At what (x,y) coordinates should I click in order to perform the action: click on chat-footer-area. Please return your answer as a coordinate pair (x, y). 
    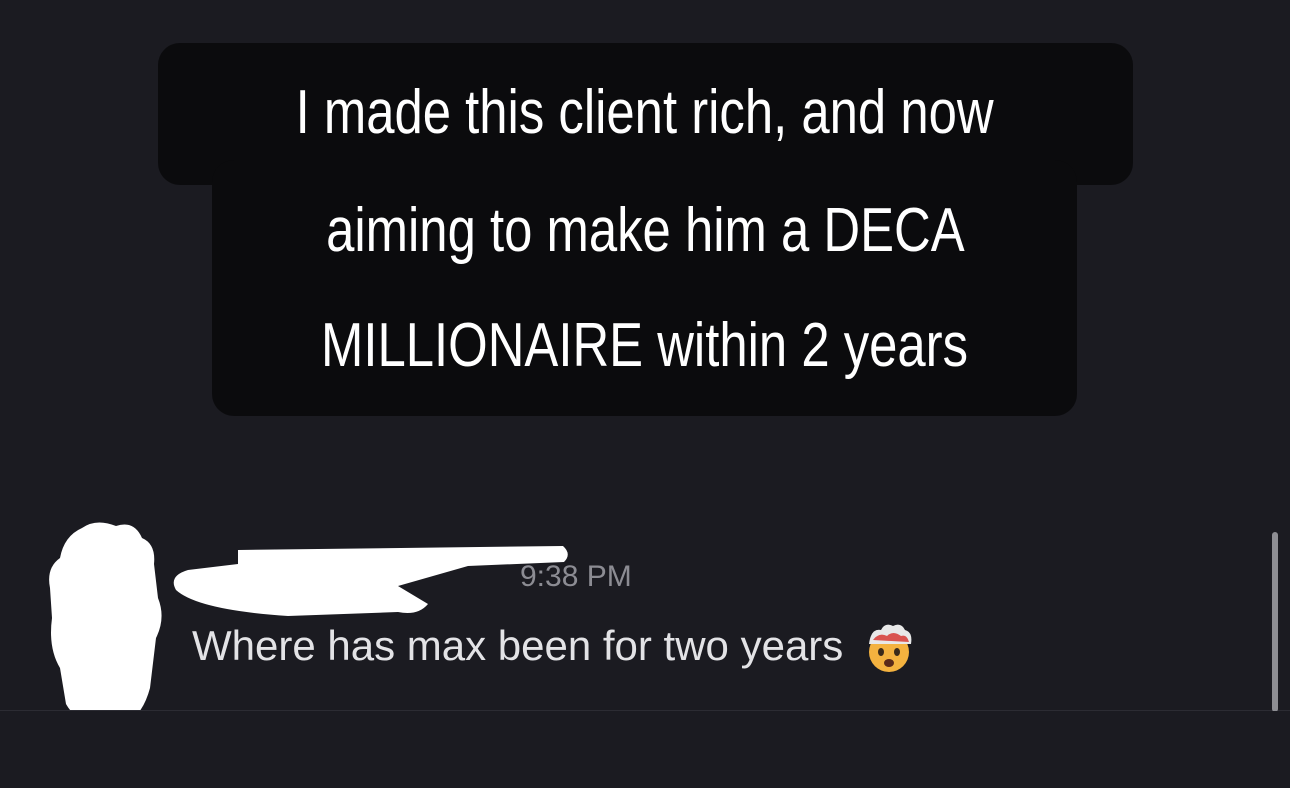
    Looking at the image, I should click on (645, 749).